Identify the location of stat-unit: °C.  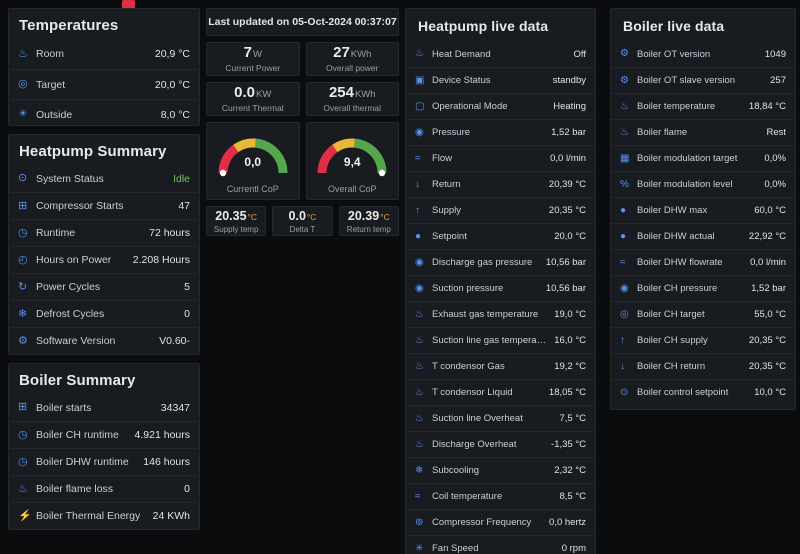
(311, 216).